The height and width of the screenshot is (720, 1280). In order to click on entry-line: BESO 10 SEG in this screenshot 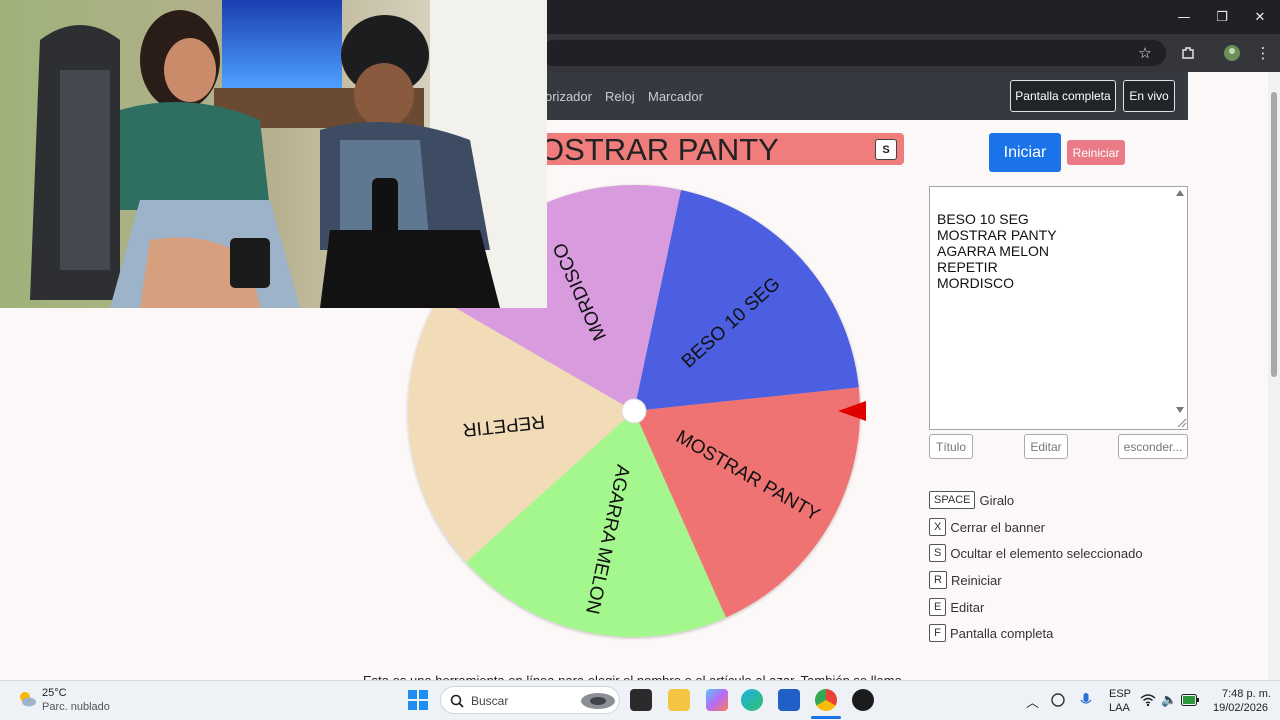, I will do `click(983, 219)`.